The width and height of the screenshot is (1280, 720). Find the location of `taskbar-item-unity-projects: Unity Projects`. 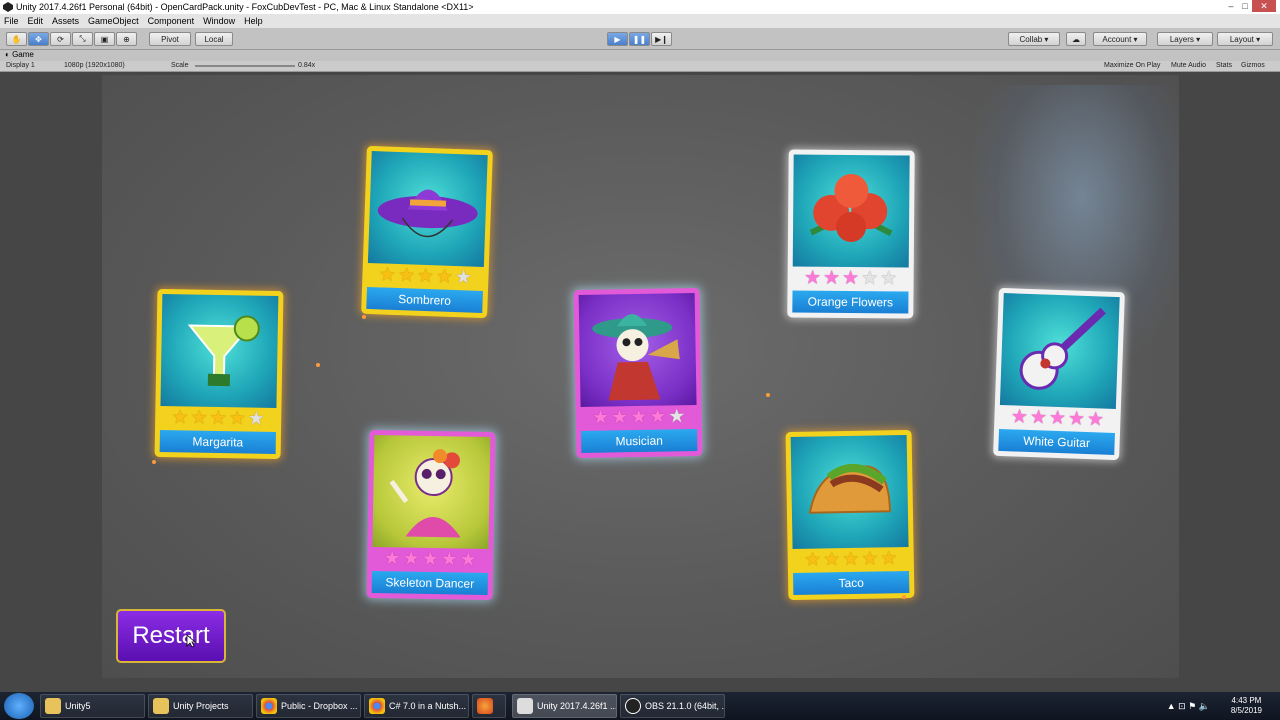

taskbar-item-unity-projects: Unity Projects is located at coordinates (200, 706).